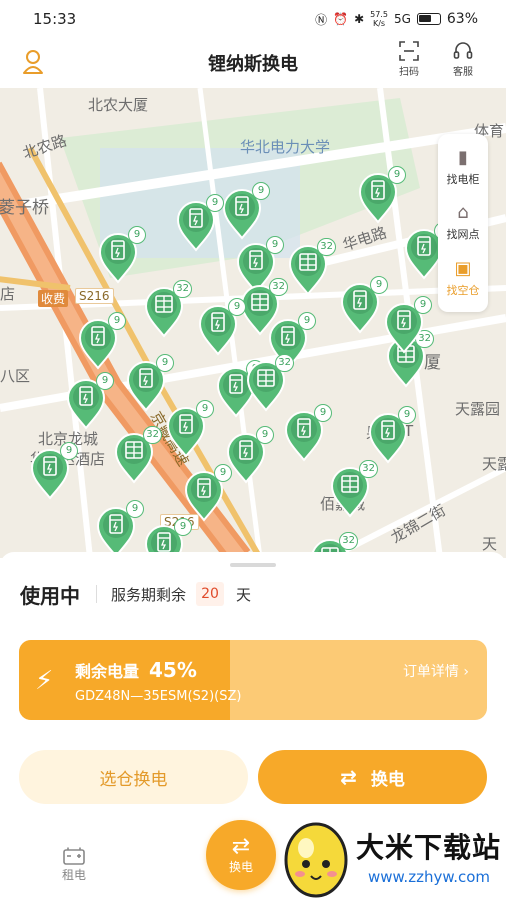 This screenshot has width=506, height=900. I want to click on watermark-url: www.zzhyw.com, so click(429, 877).